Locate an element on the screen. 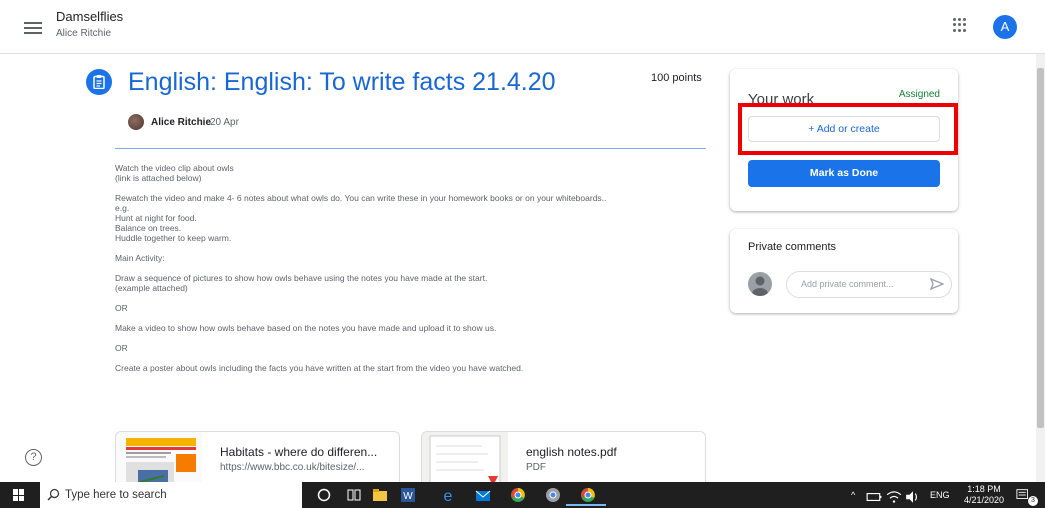  chrome-icon is located at coordinates (518, 495).